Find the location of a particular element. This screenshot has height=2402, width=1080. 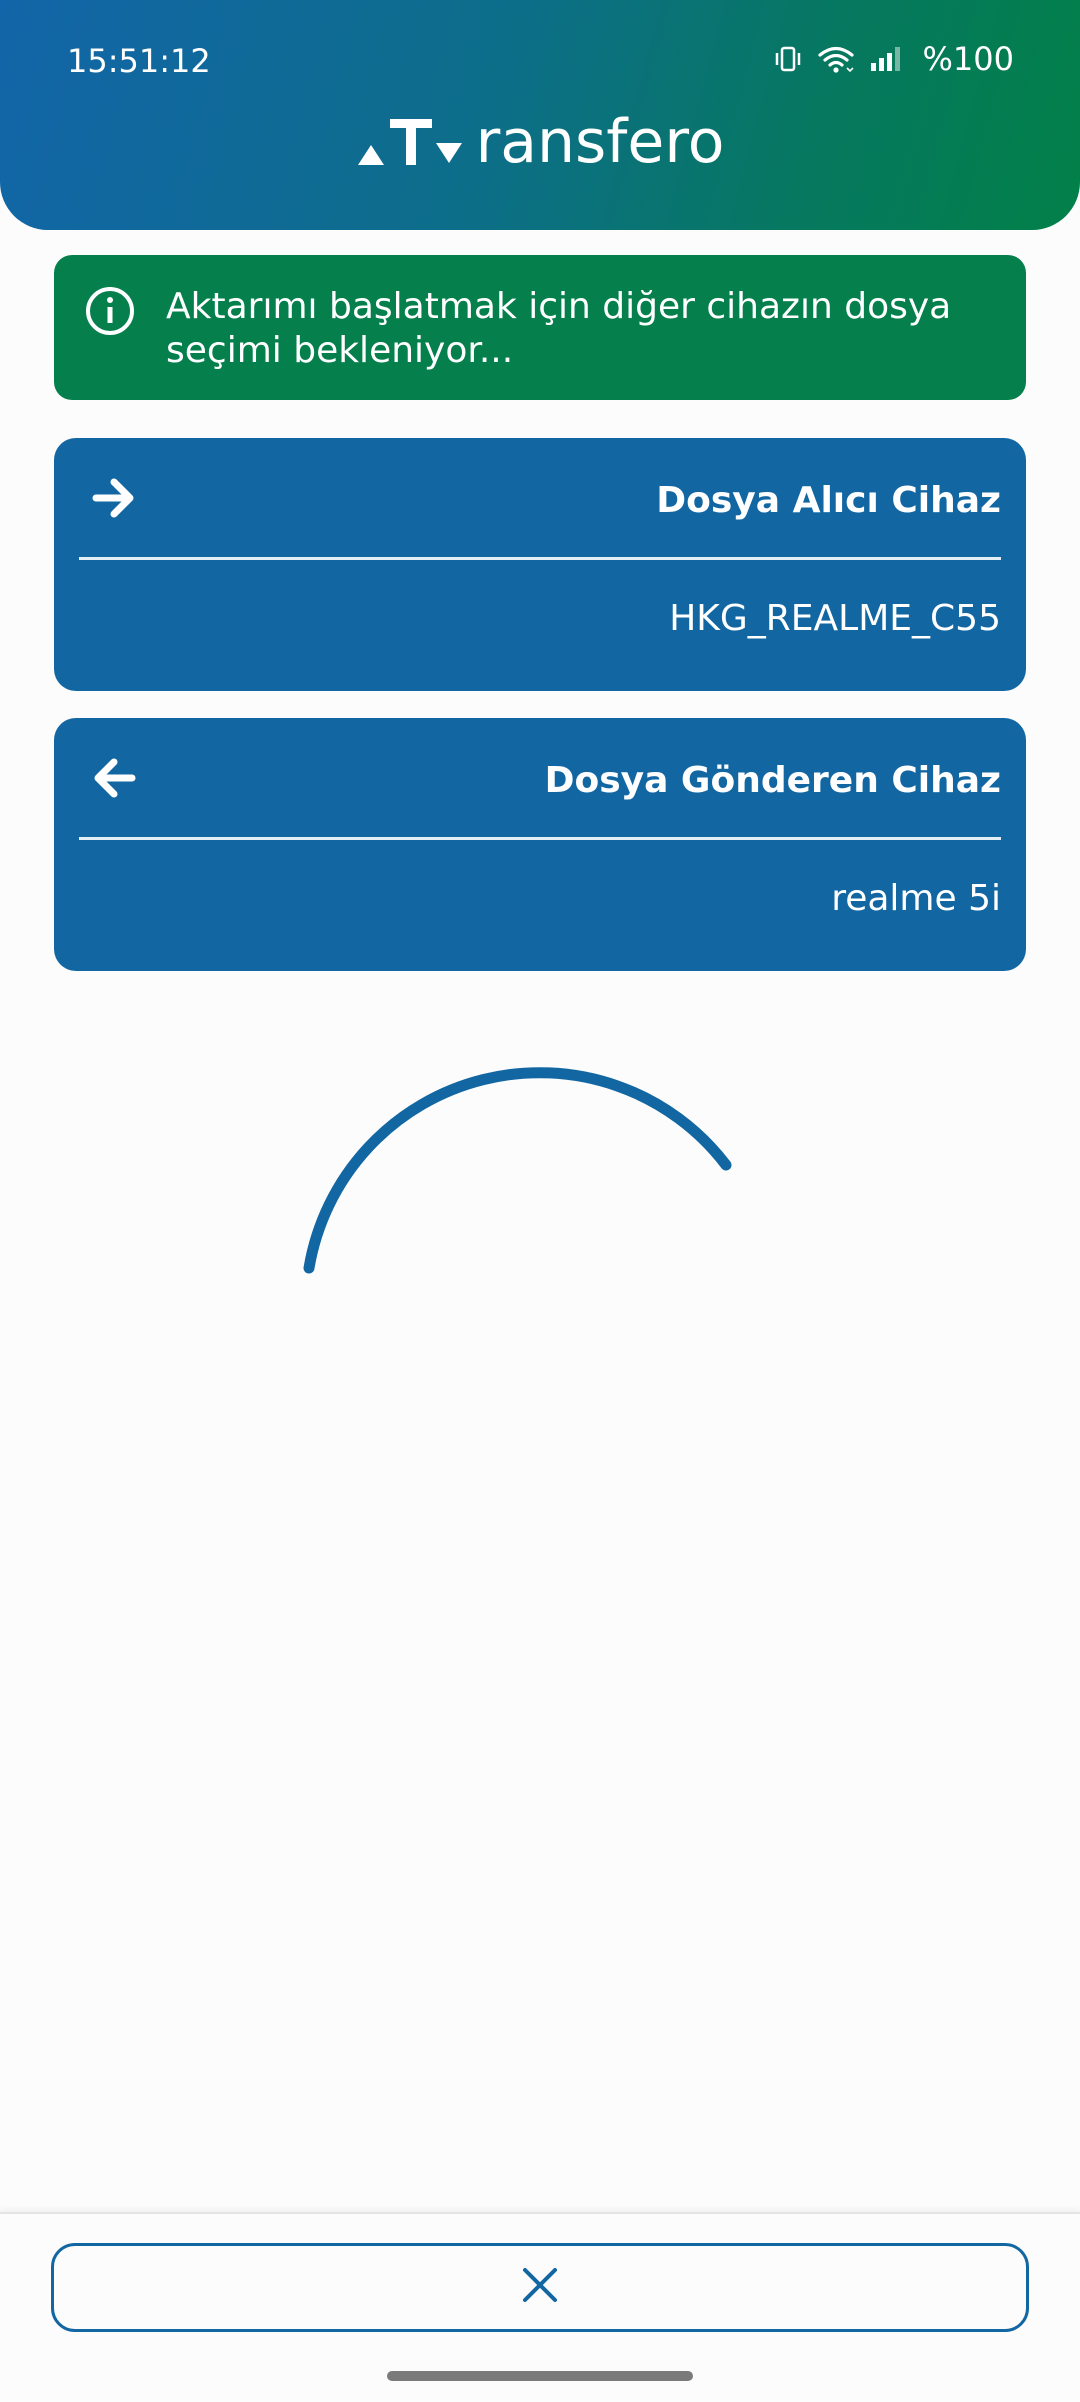

sender-device-card: Dosya Gönderen Cihaz realme 5i is located at coordinates (540, 844).